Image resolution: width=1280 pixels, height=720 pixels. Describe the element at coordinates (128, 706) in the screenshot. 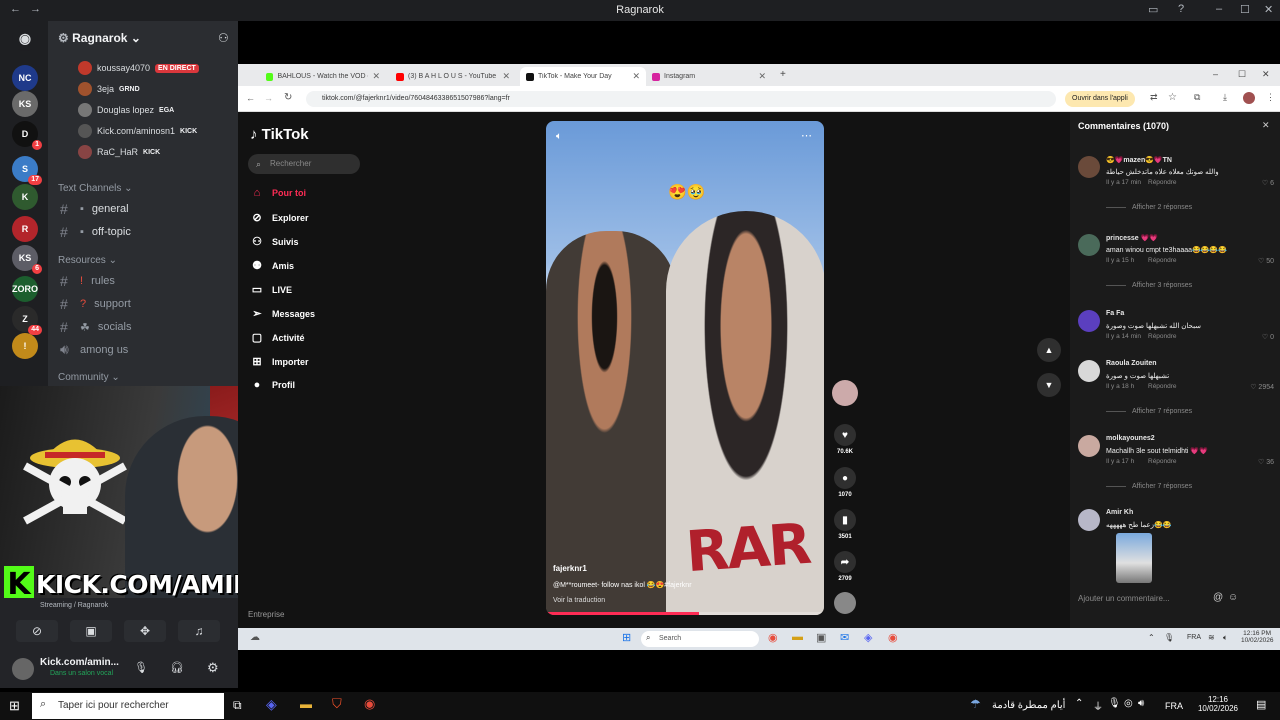

I see `taskbar-search-box: Taper ici pour rechercher` at that location.